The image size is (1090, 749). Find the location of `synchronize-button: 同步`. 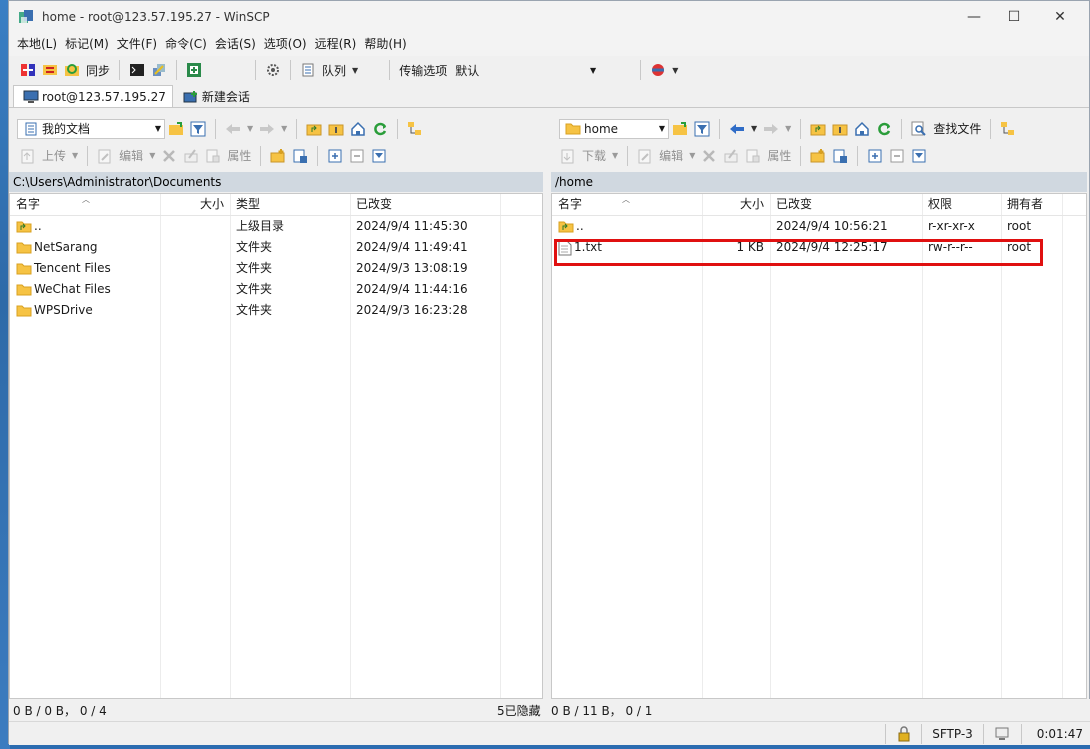

synchronize-button: 同步 is located at coordinates (98, 70).